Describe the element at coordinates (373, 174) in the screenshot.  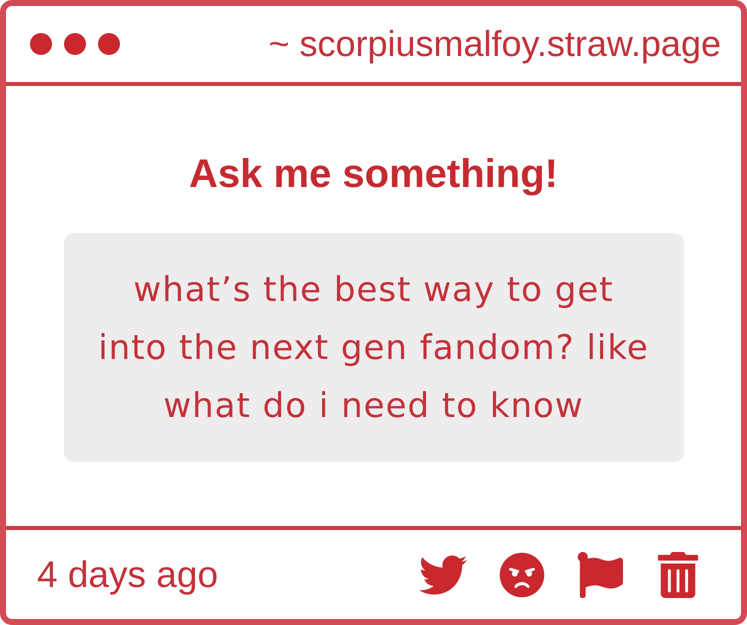
I see `card-title: Ask me something!` at that location.